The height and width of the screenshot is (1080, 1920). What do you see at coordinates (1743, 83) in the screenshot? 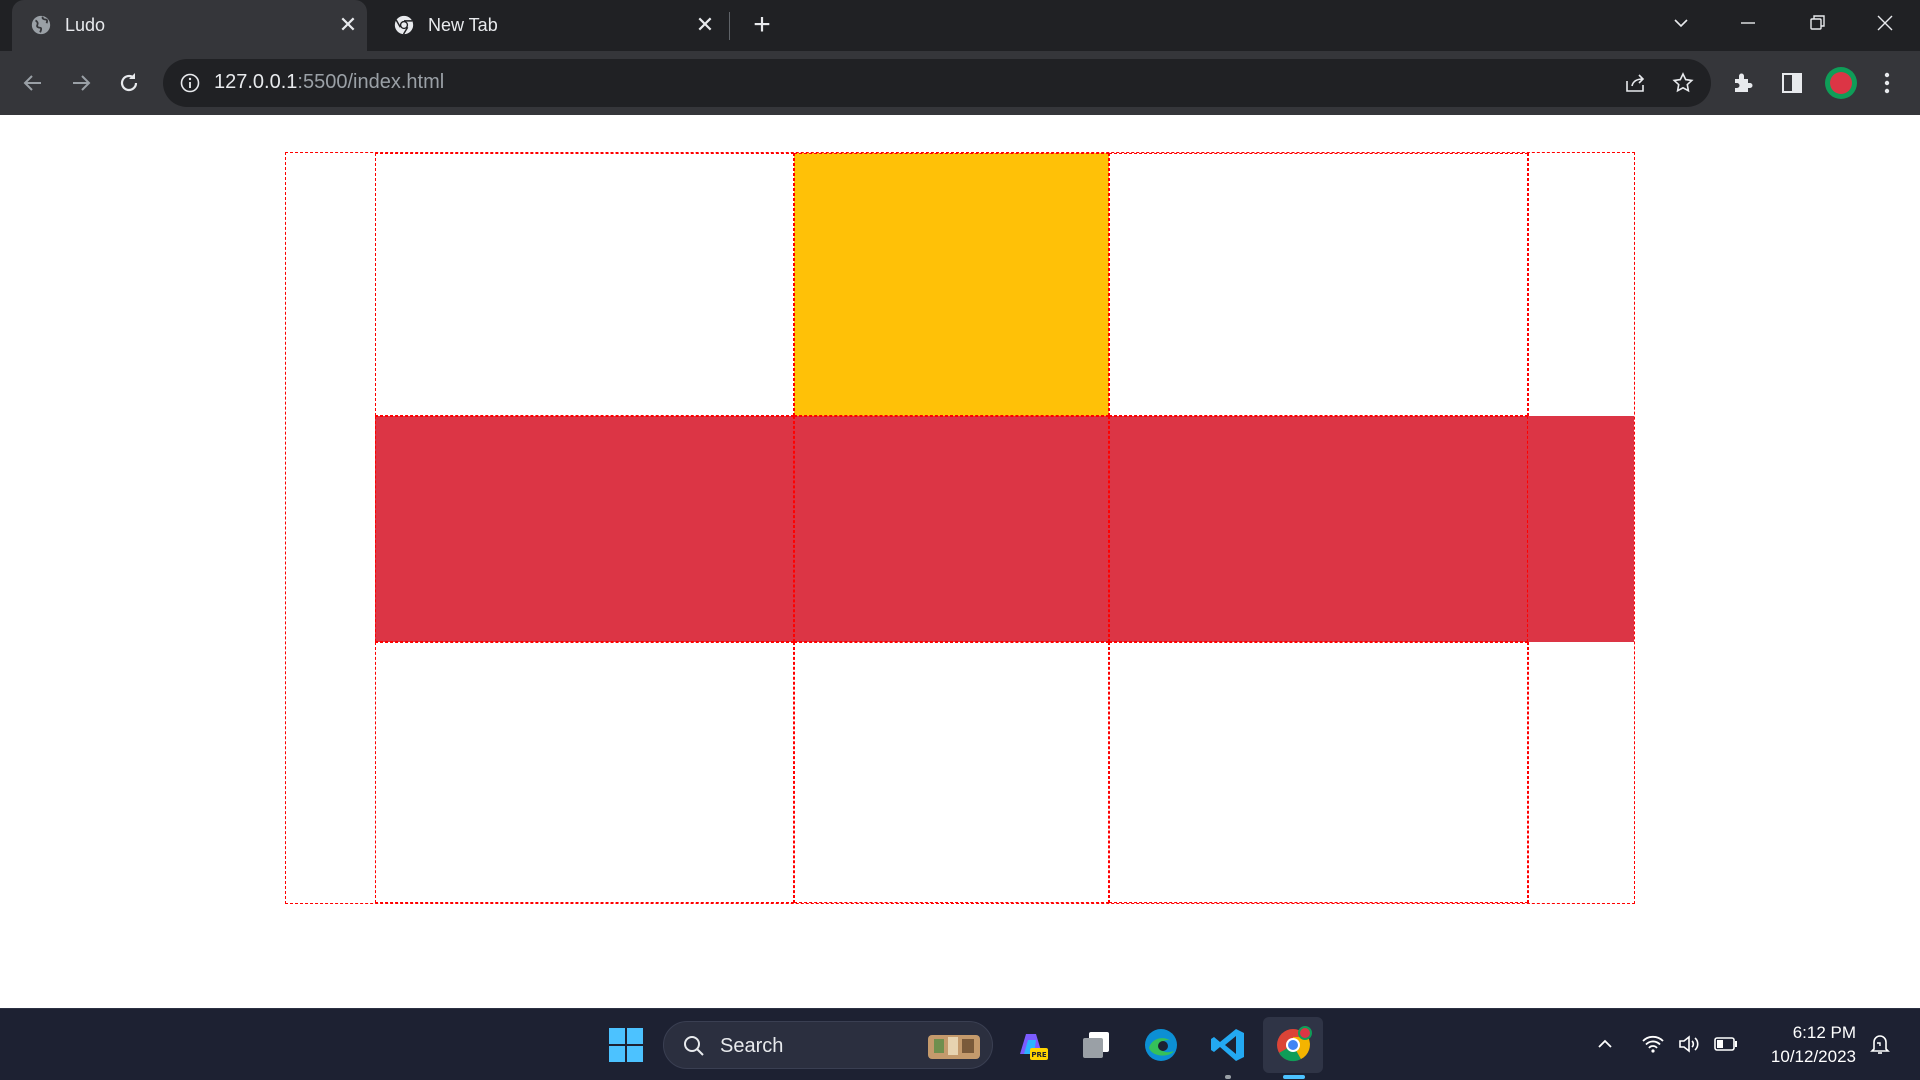
I see `extensions-puzzle-icon` at bounding box center [1743, 83].